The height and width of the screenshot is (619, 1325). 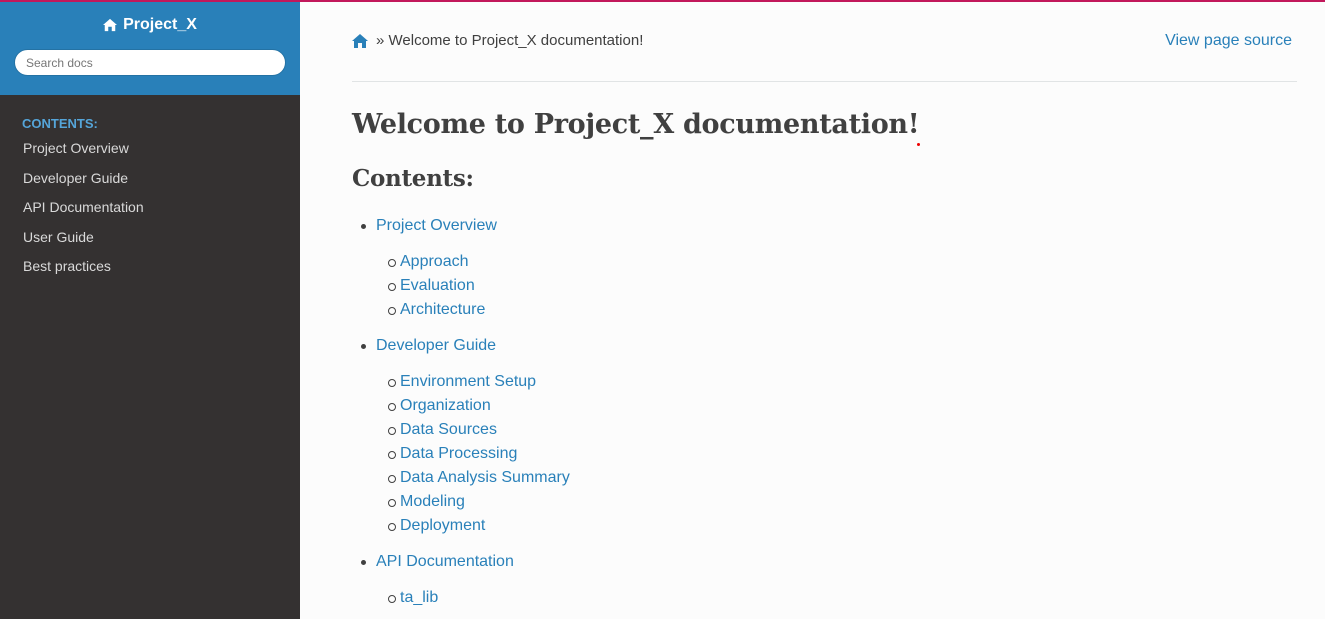 I want to click on search-input, so click(x=150, y=62).